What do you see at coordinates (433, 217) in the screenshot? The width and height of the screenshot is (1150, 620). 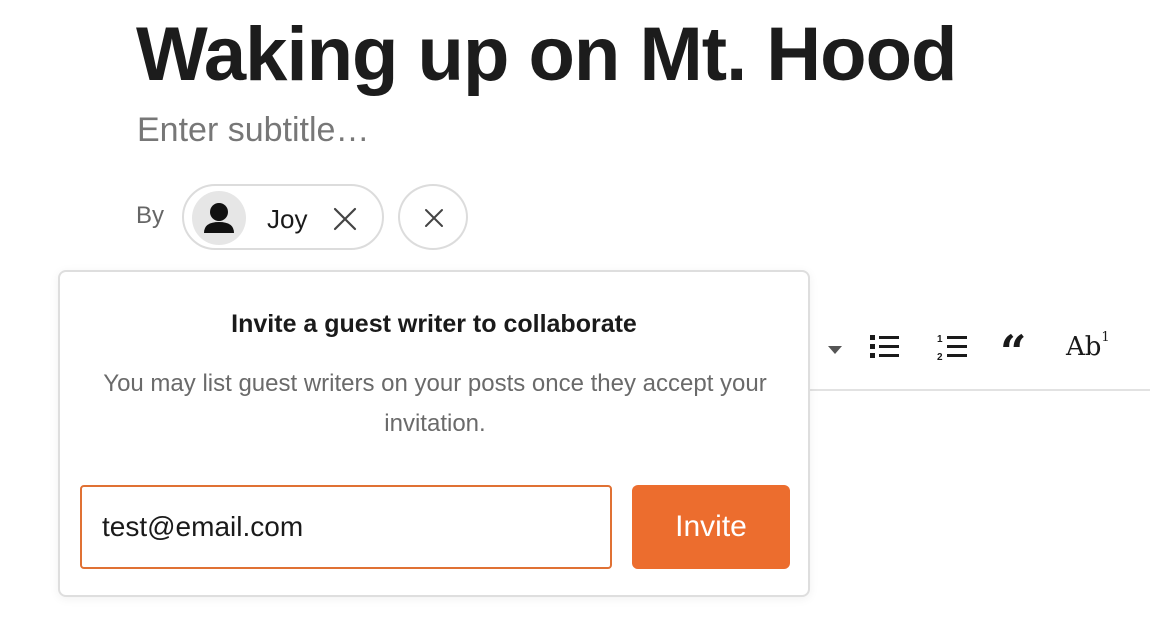 I see `close-icon` at bounding box center [433, 217].